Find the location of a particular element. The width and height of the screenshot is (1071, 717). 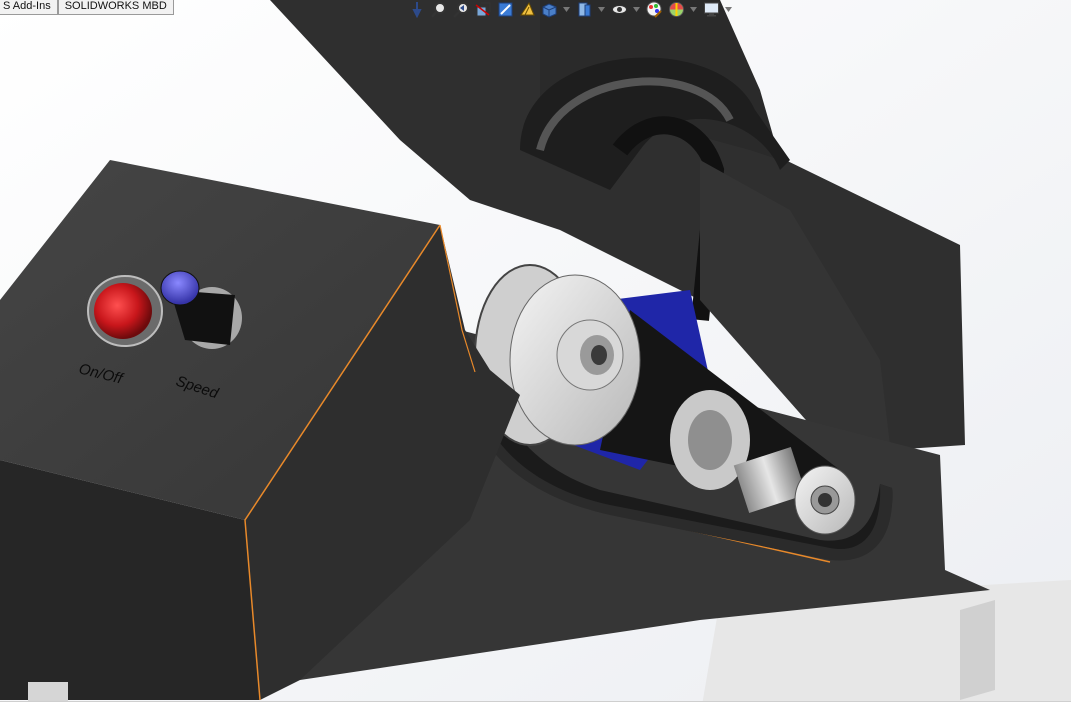

zoom-to-fit-button is located at coordinates (417, 10).